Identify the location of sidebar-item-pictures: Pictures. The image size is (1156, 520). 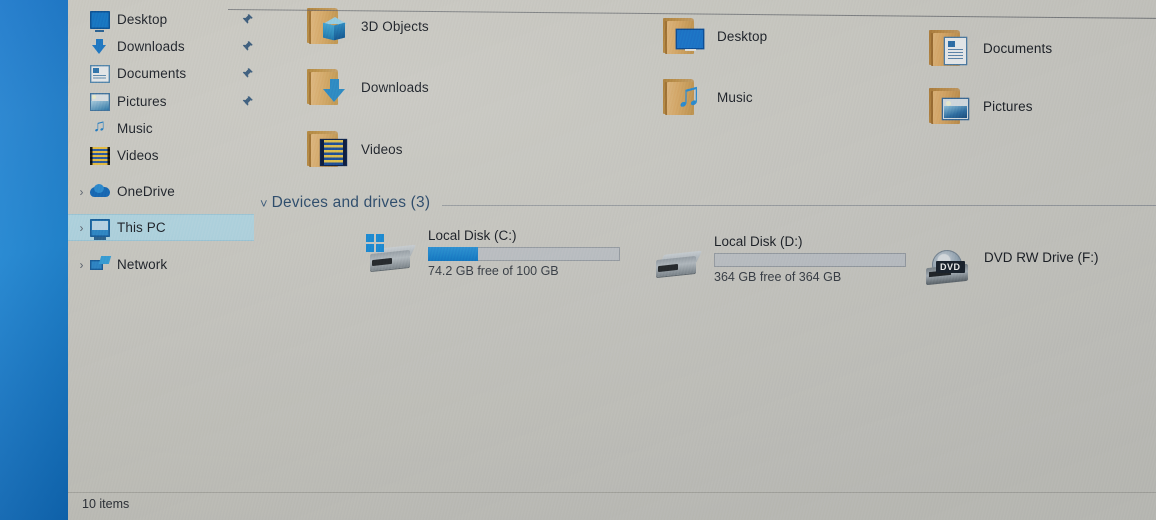
(161, 101).